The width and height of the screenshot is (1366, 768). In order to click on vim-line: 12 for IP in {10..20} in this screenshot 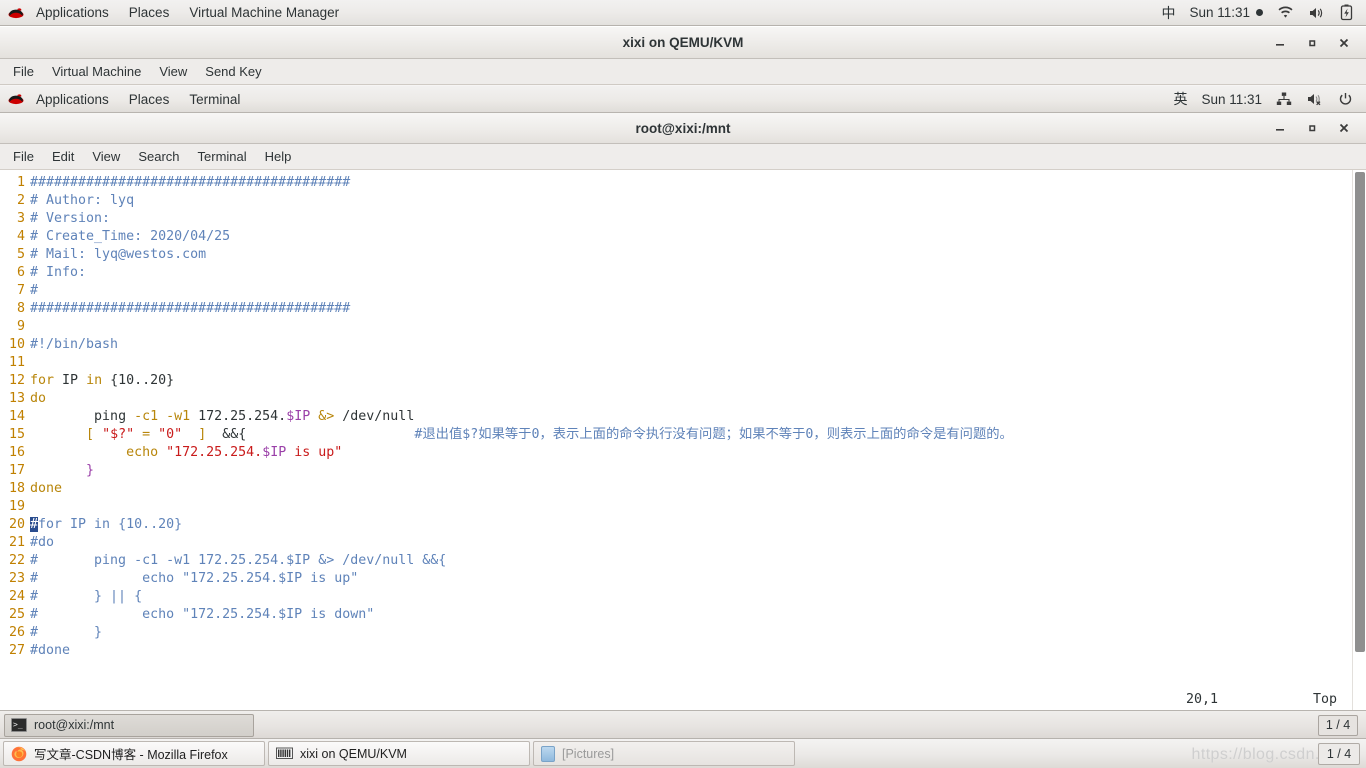, I will do `click(675, 381)`.